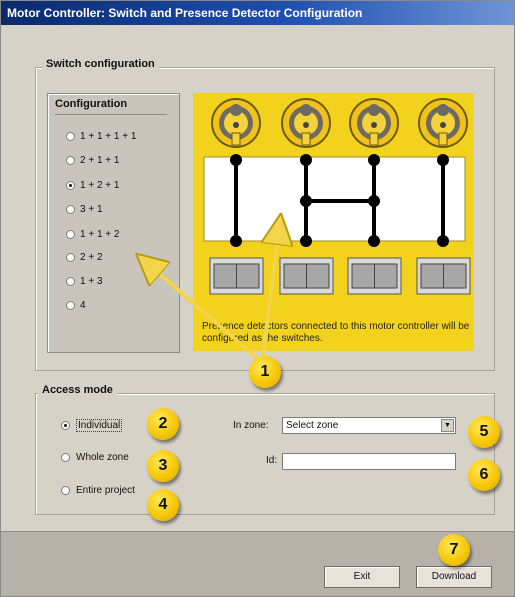  I want to click on access-option-individual: Individual, so click(92, 425).